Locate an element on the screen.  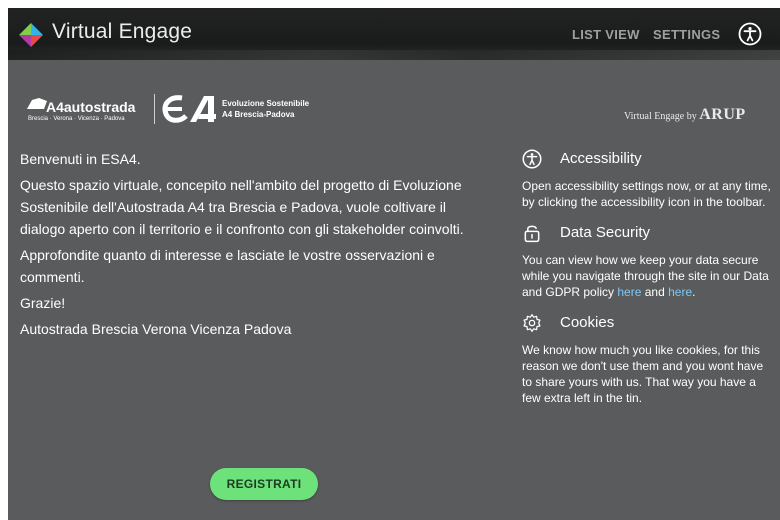
gdpr-link-2: here is located at coordinates (680, 292).